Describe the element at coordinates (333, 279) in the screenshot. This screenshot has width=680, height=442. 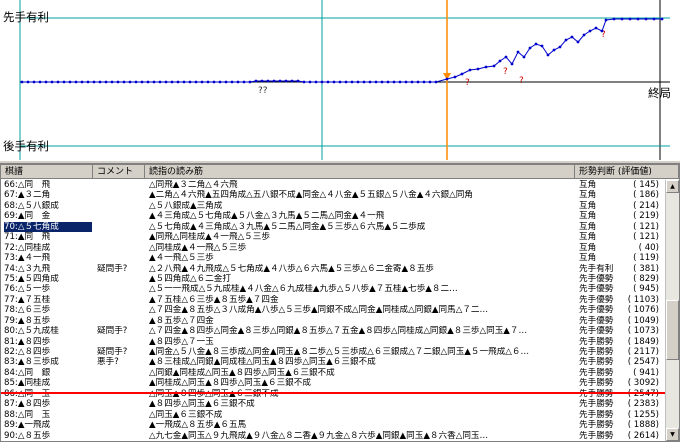
I see `table-row: 75:▲５四角成 ▲５四角成△６二金打 先手優勢( 829)` at that location.